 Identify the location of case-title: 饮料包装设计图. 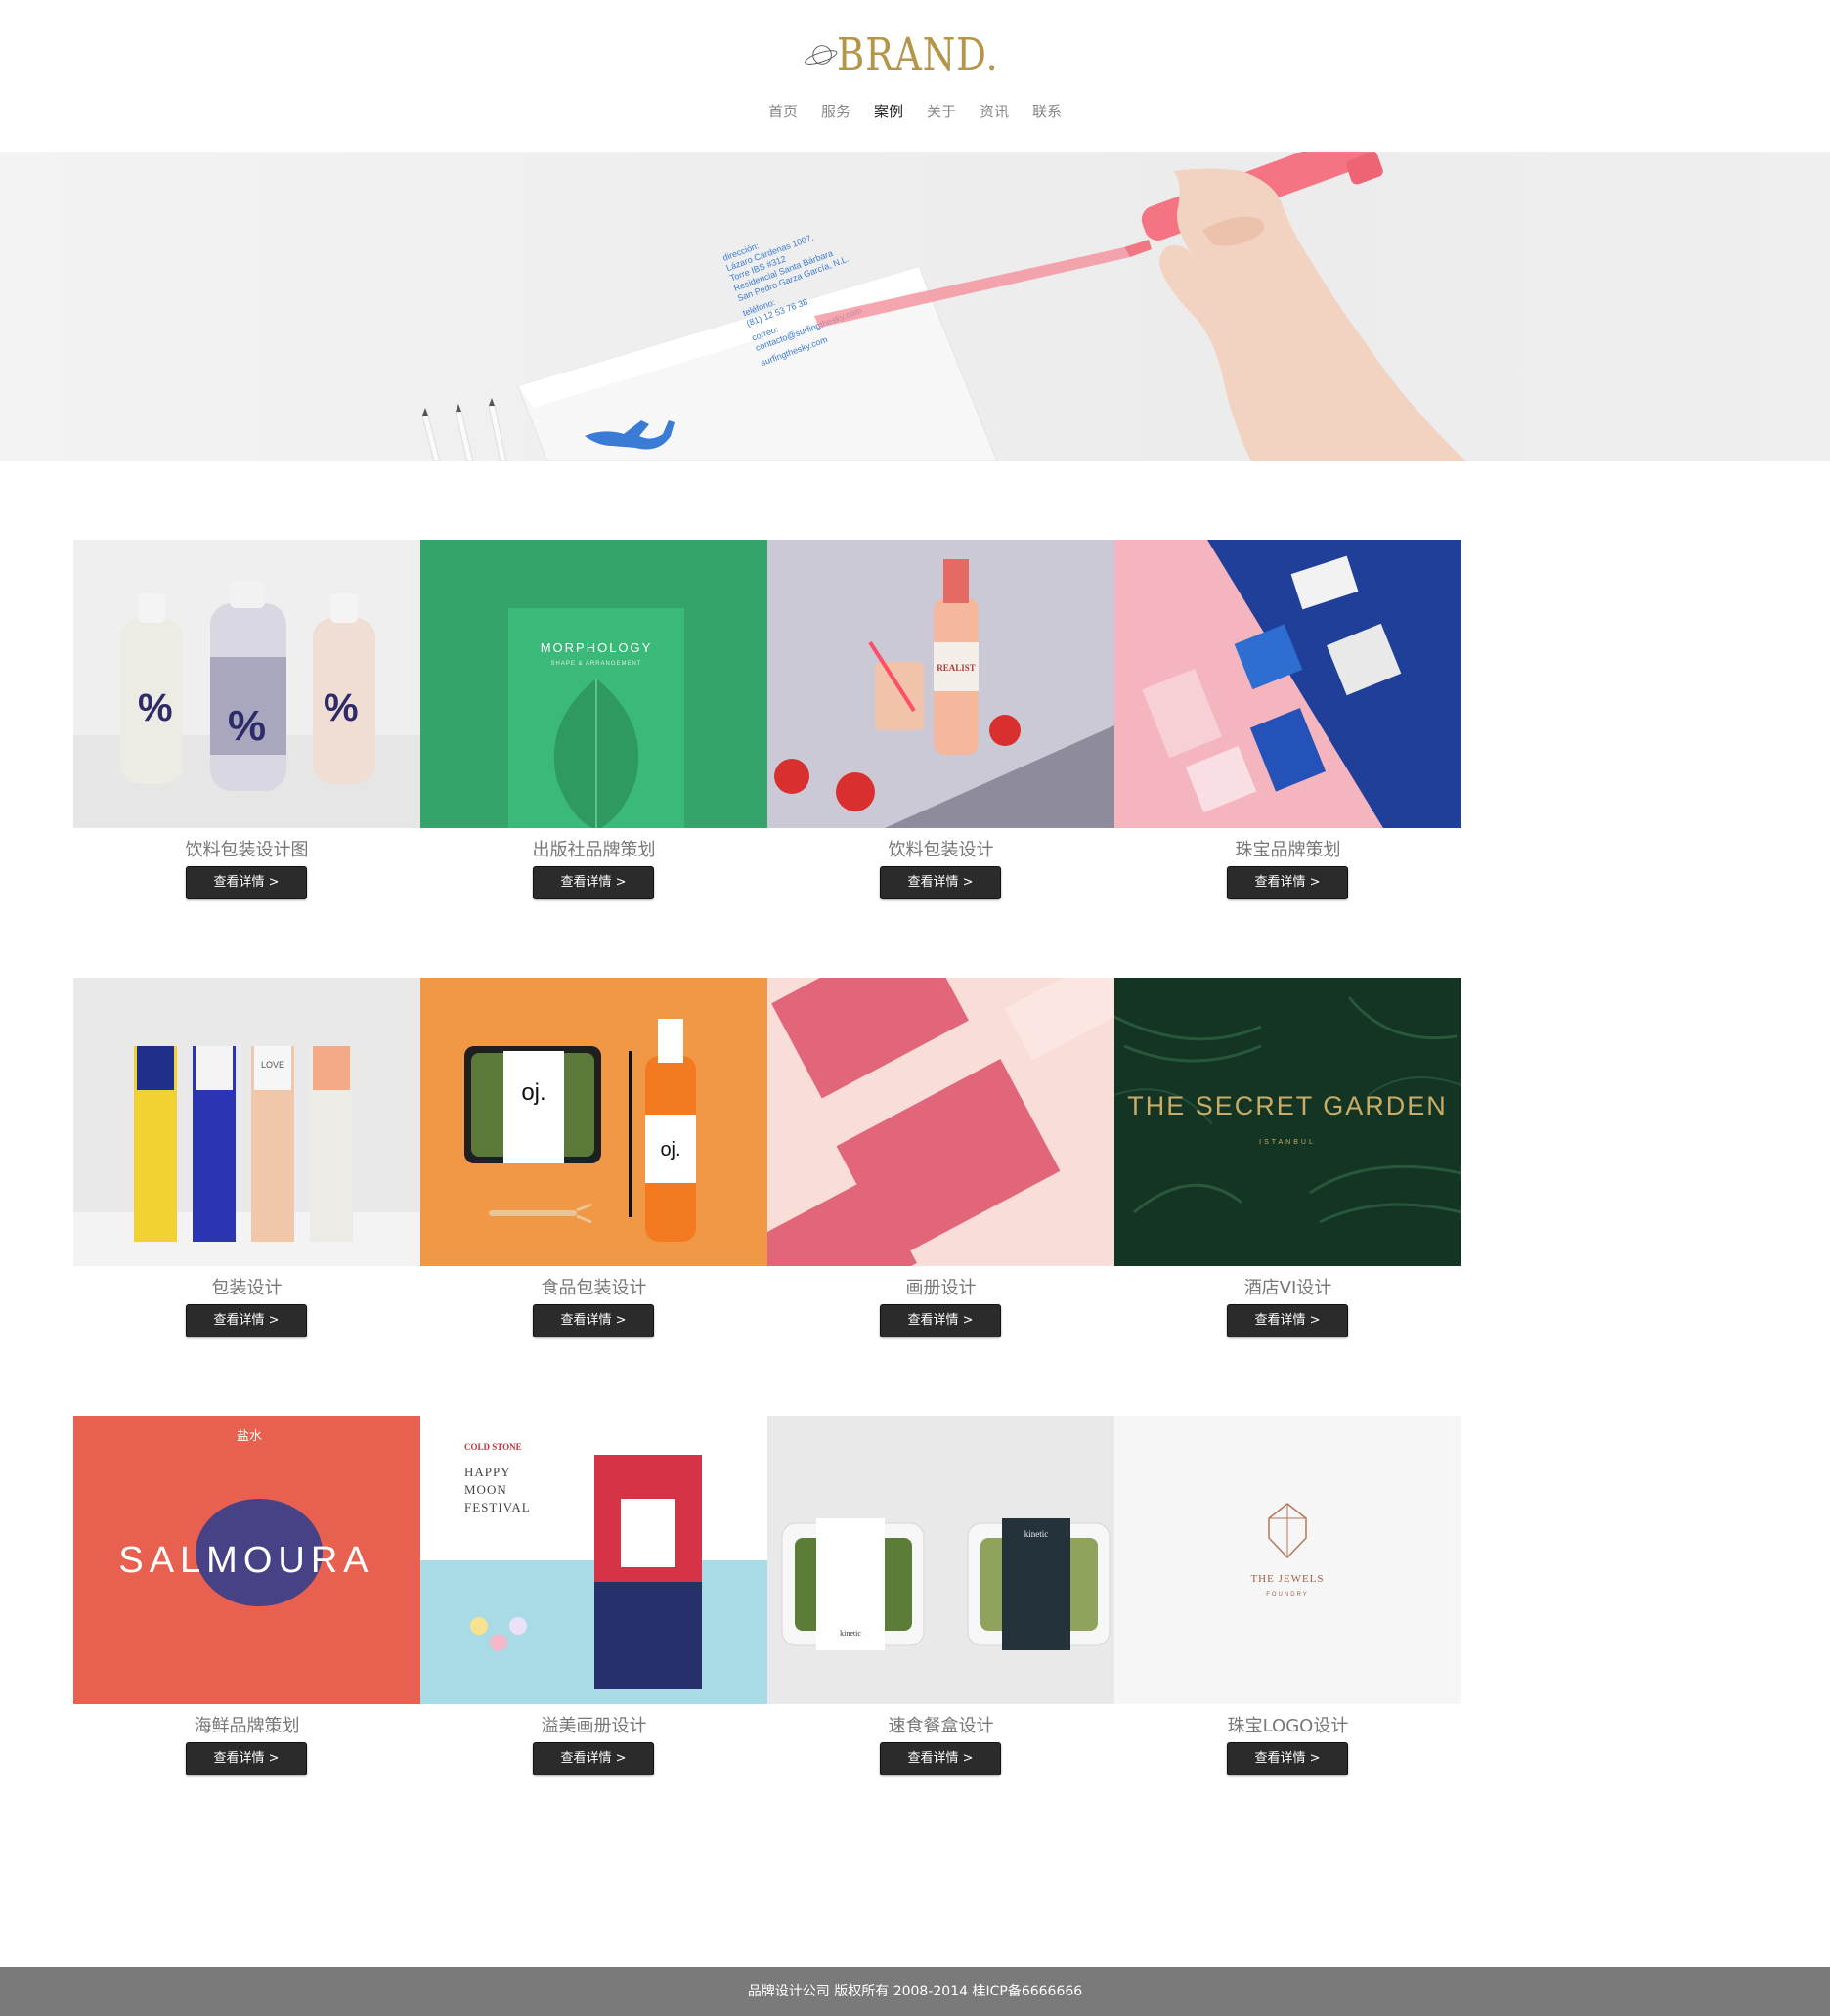
(247, 850).